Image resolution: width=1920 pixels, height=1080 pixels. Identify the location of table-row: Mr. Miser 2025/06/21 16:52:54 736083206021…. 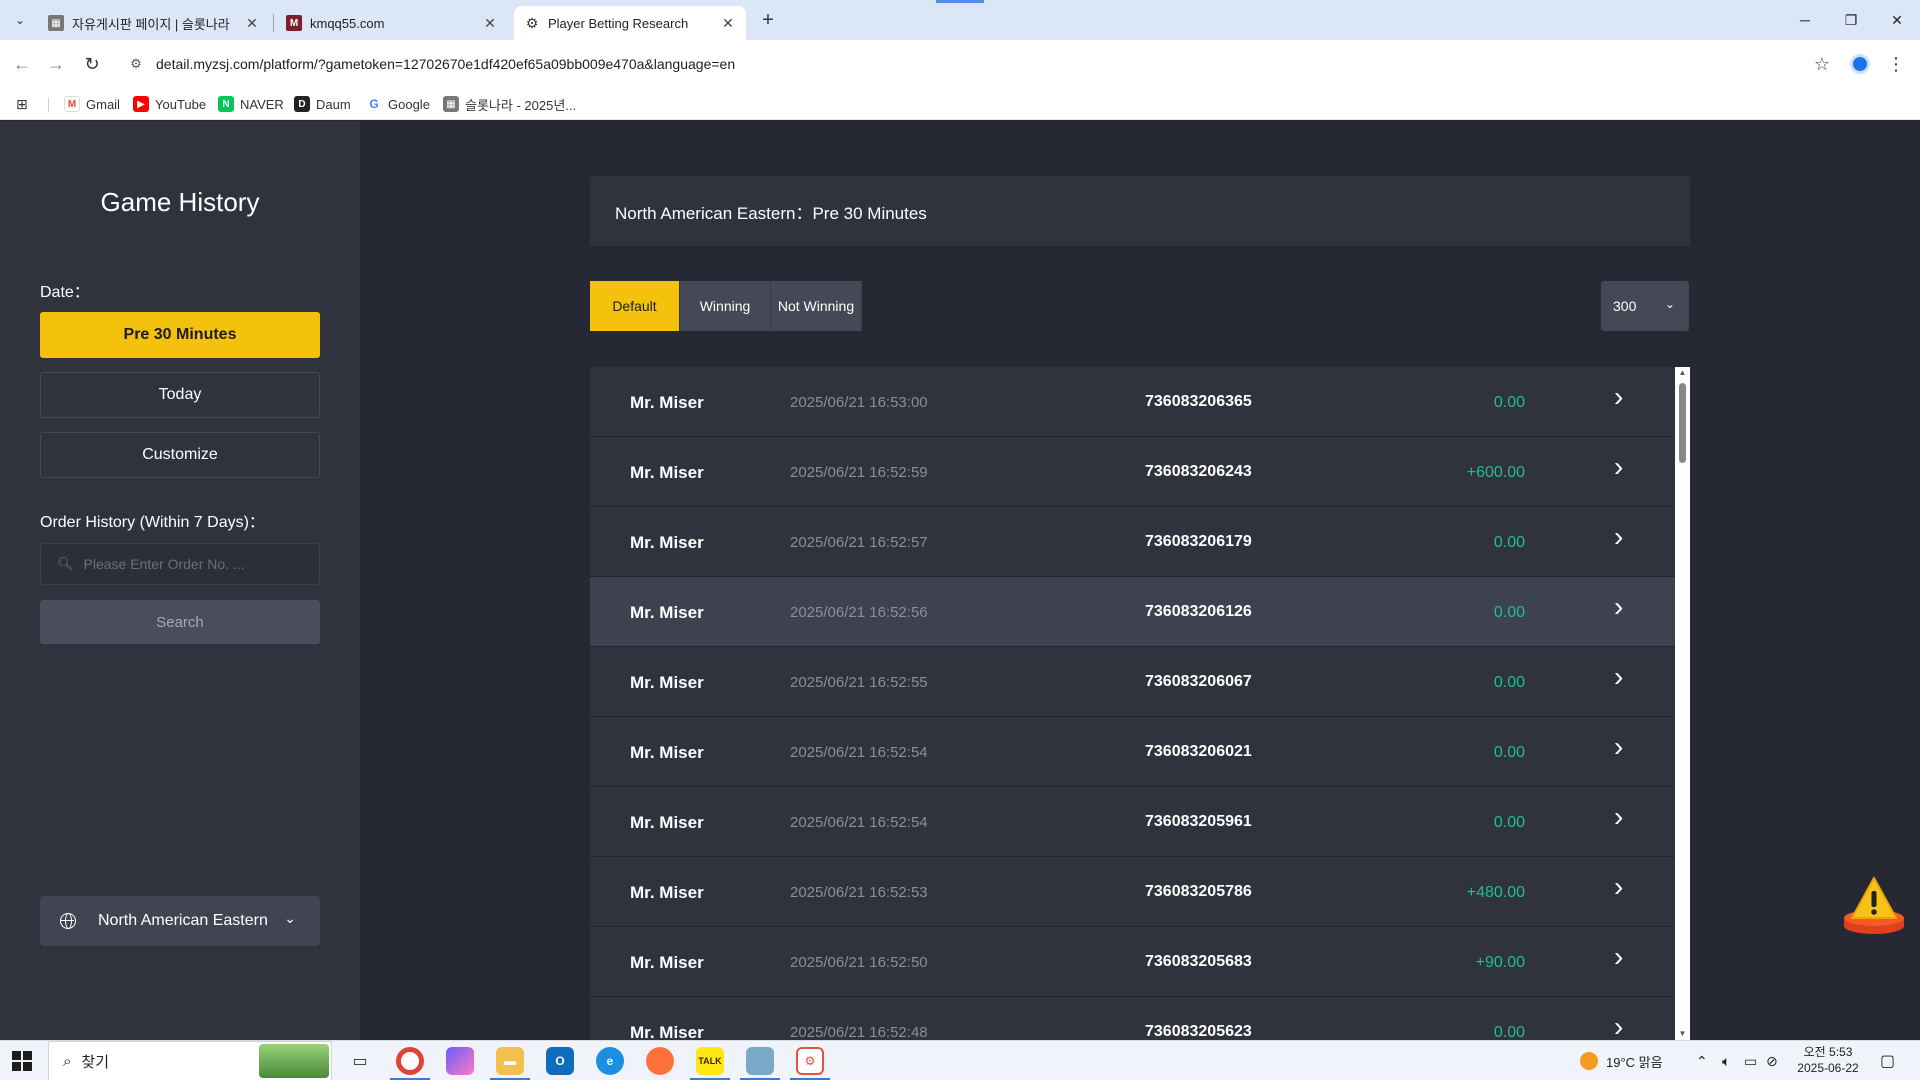
(1132, 752).